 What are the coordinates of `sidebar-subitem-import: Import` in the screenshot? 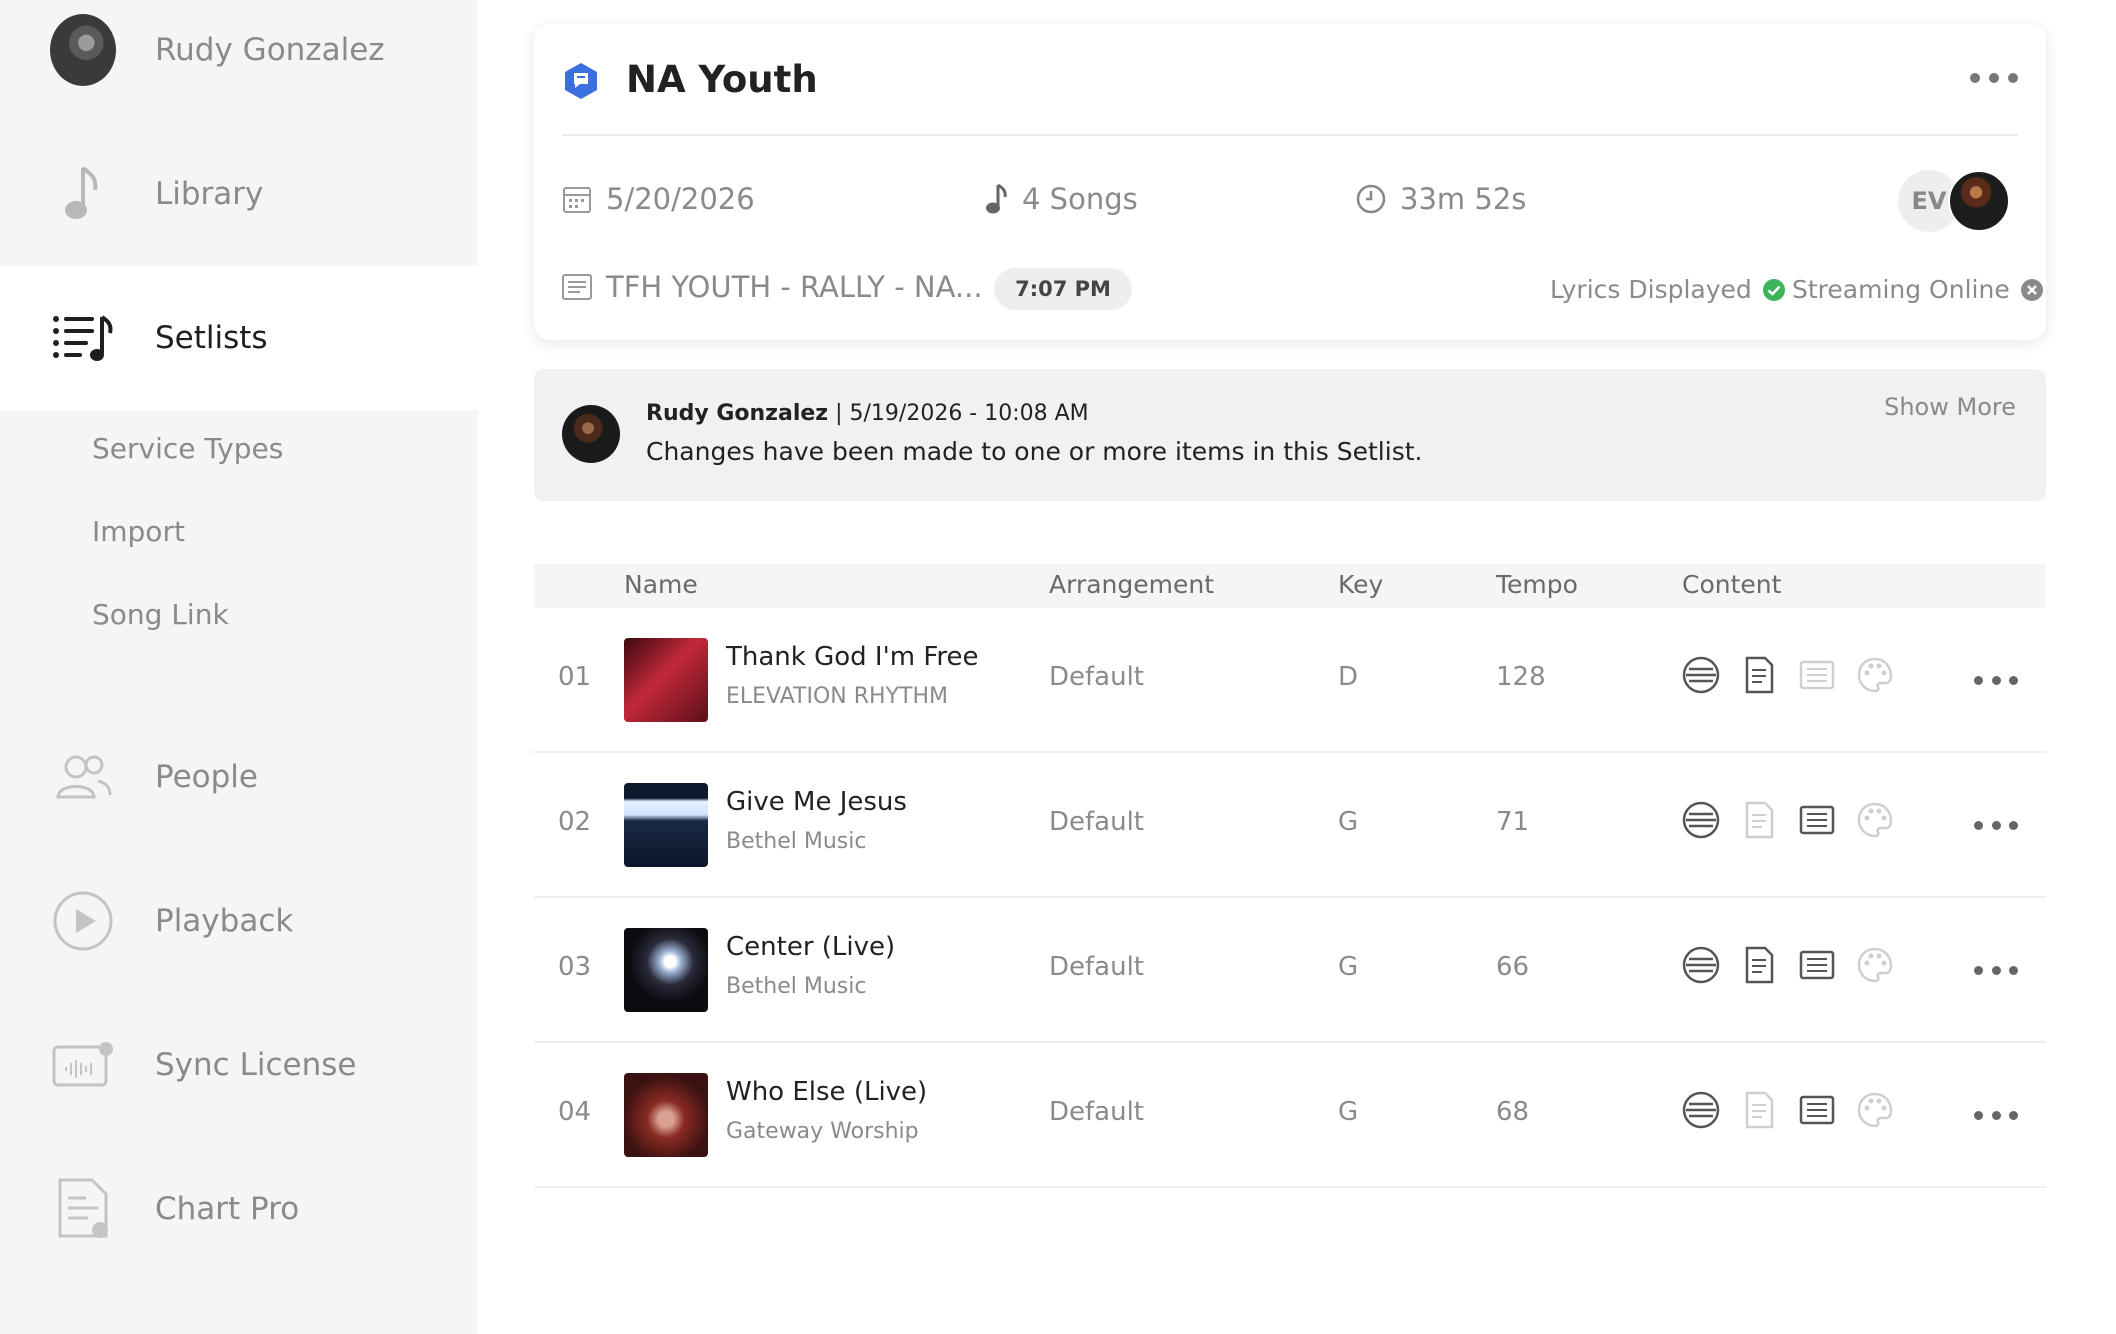 It's located at (138, 531).